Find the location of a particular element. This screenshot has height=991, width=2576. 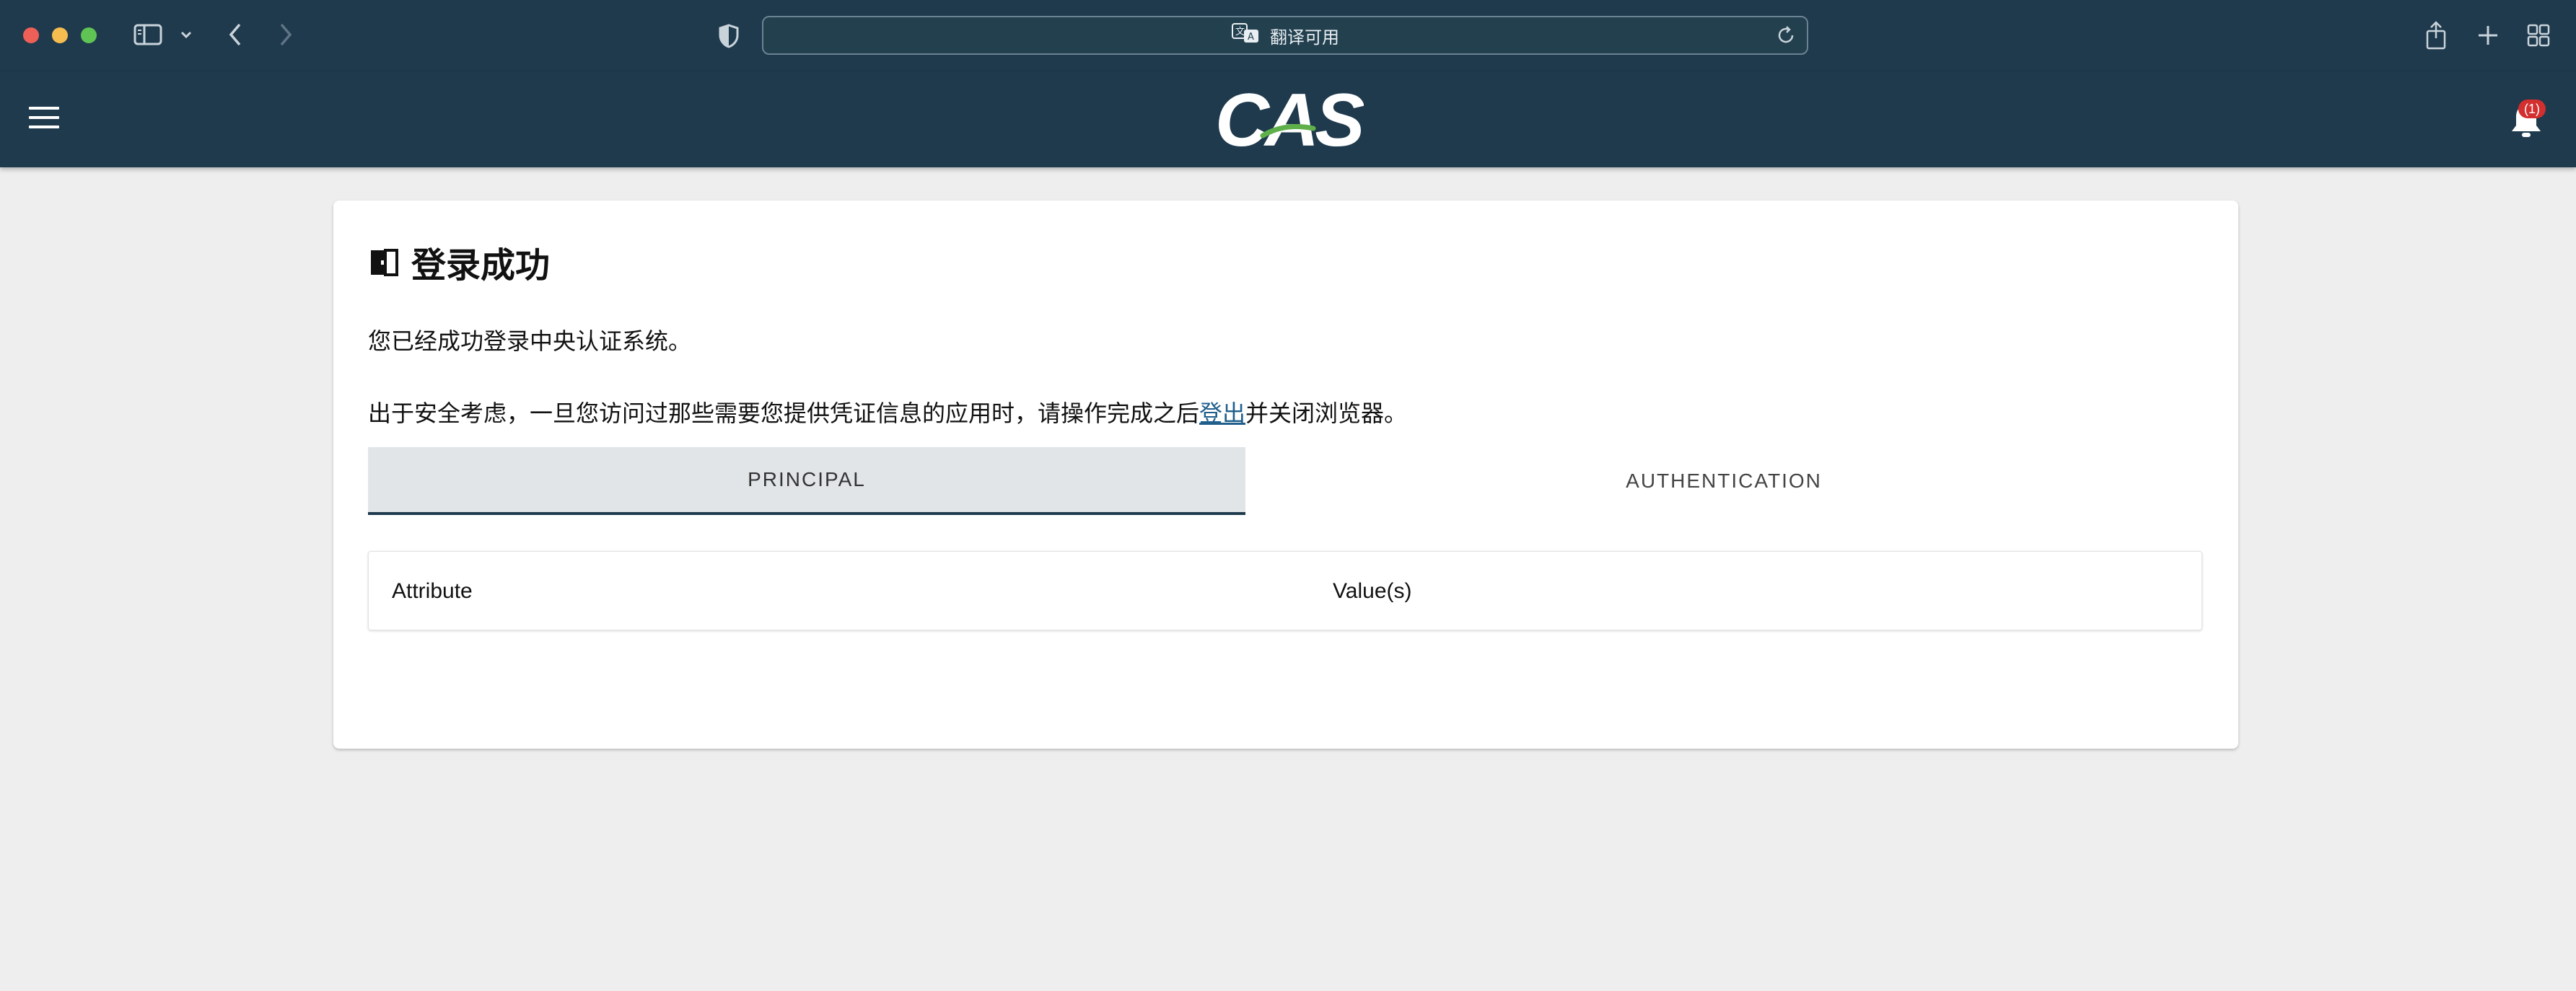

browser-toolbar: 文A 翻译可用 is located at coordinates (1288, 36).